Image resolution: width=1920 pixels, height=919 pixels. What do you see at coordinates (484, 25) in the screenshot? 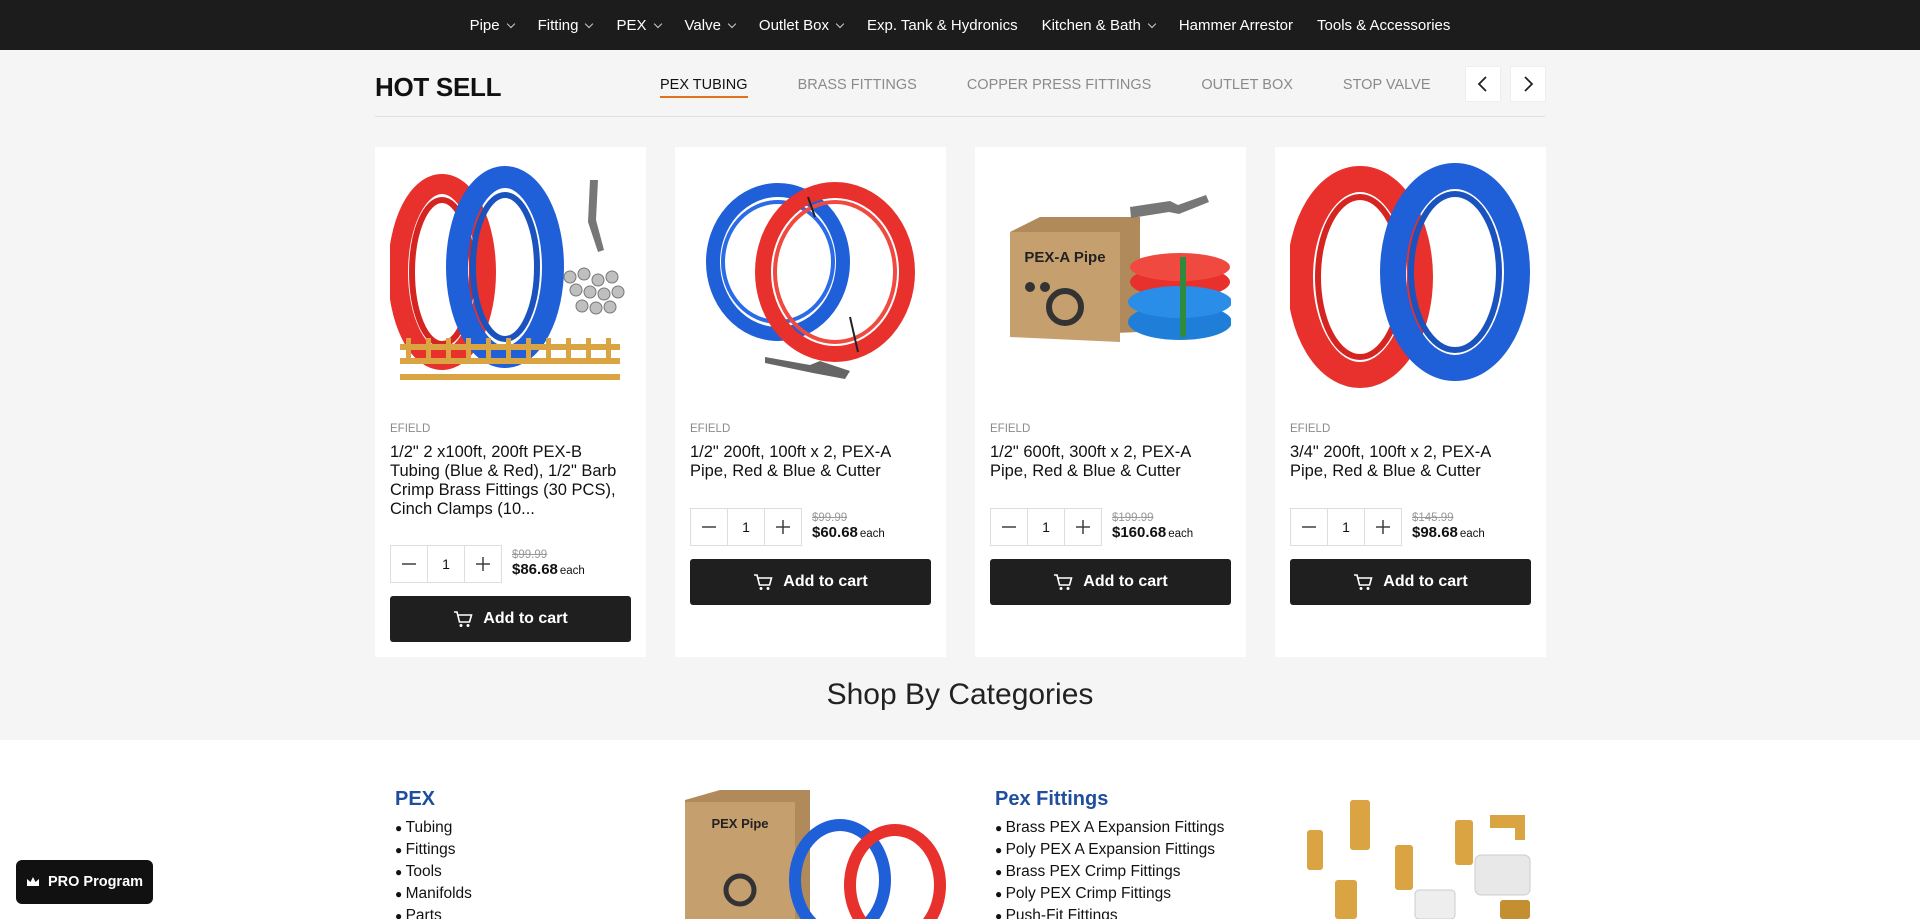
I see `nav-item-label: Pipe` at bounding box center [484, 25].